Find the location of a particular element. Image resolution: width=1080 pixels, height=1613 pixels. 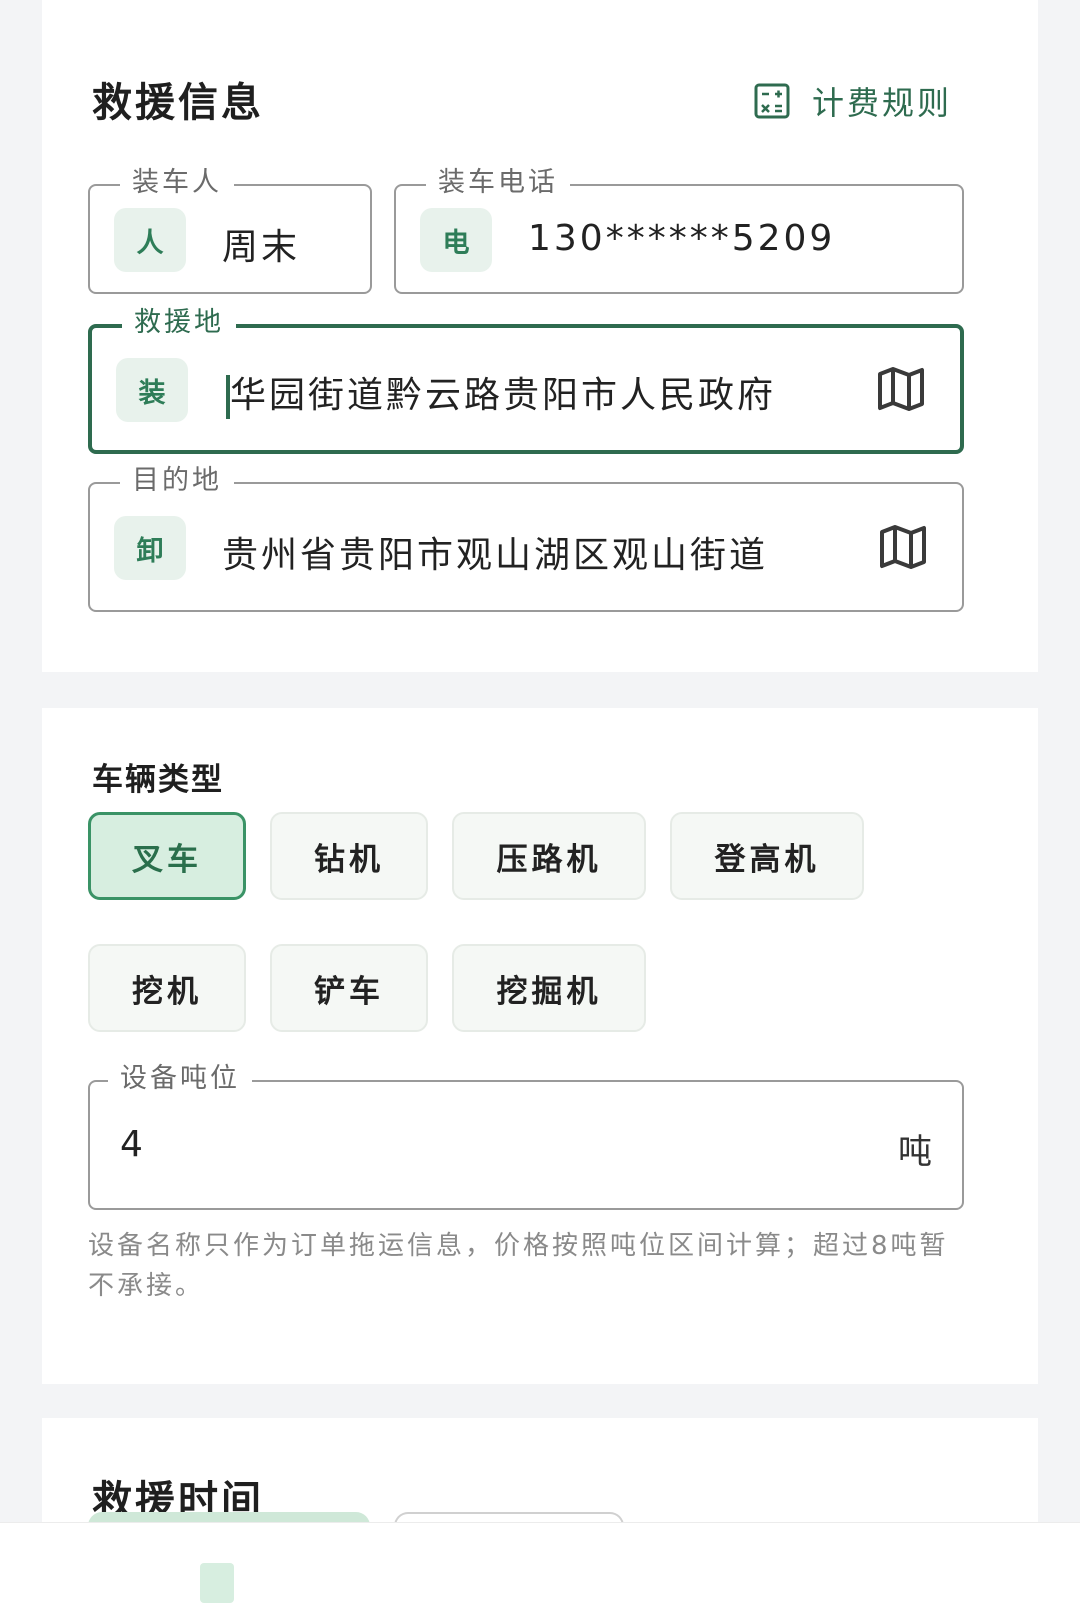

loader-name-value: 周末 is located at coordinates (261, 247).